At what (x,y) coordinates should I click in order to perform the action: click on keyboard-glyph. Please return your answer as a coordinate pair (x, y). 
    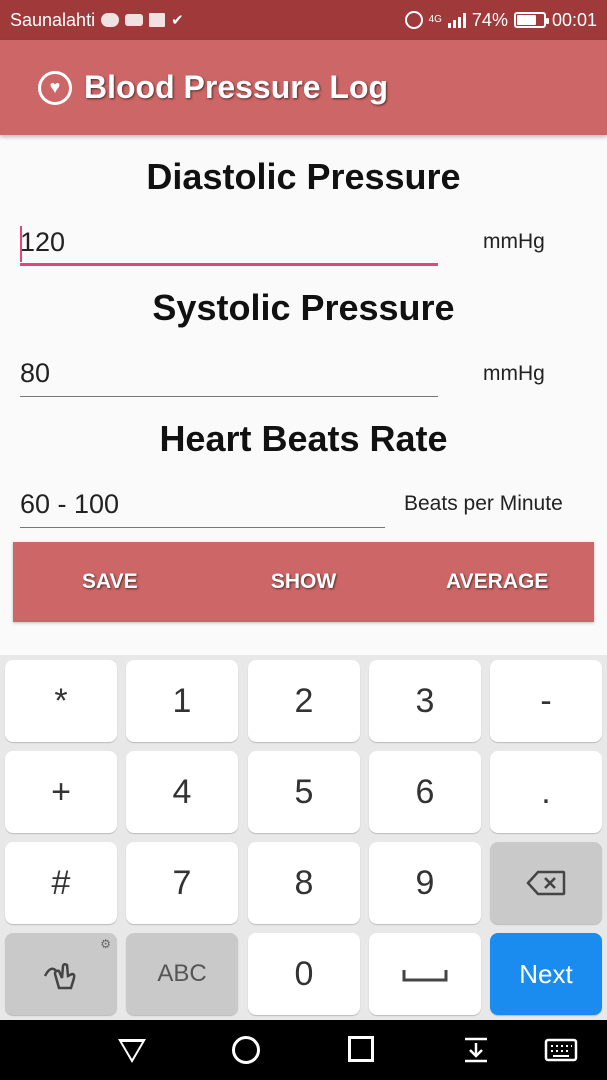
    Looking at the image, I should click on (561, 1050).